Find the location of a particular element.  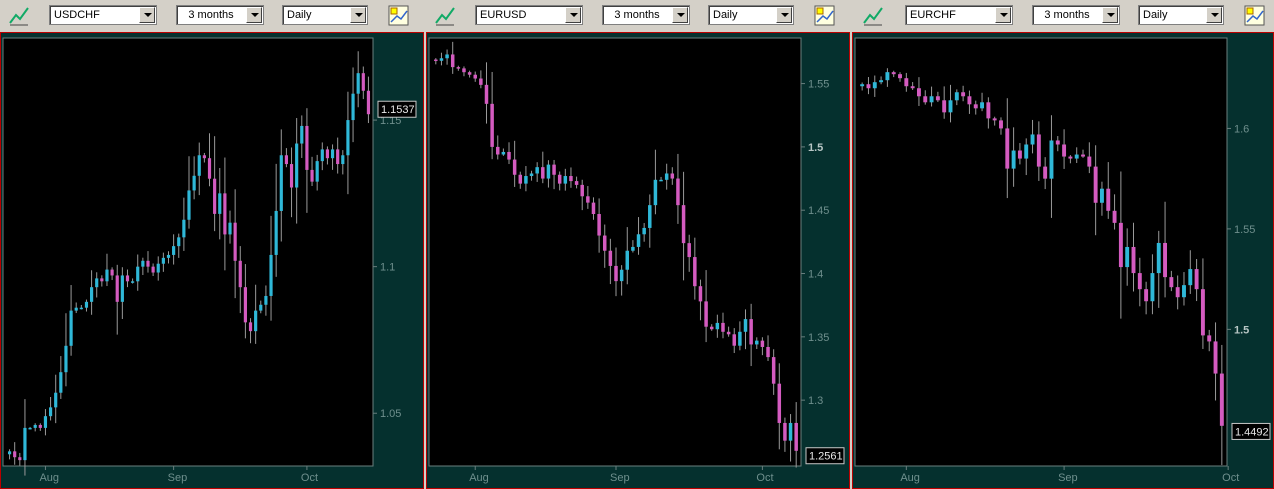

panel-toolbar: USDCHF 3 months Daily is located at coordinates (212, 16).